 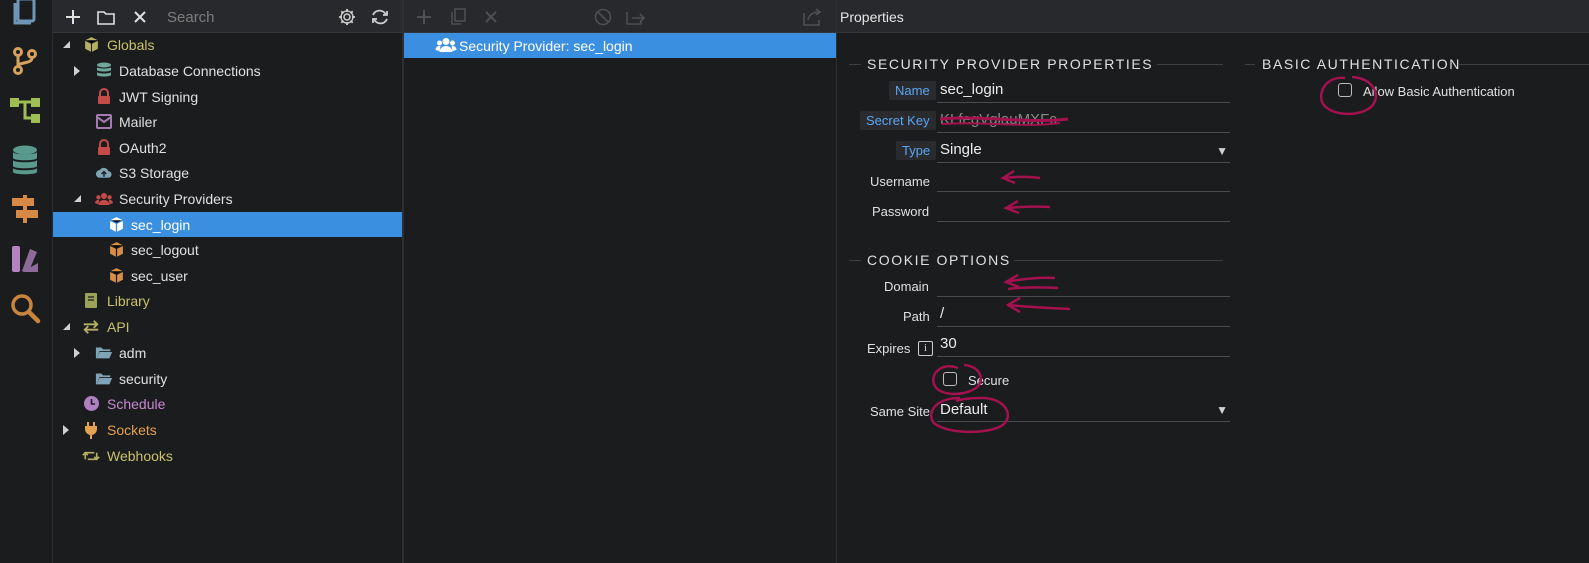 What do you see at coordinates (603, 17) in the screenshot?
I see `disable-icon` at bounding box center [603, 17].